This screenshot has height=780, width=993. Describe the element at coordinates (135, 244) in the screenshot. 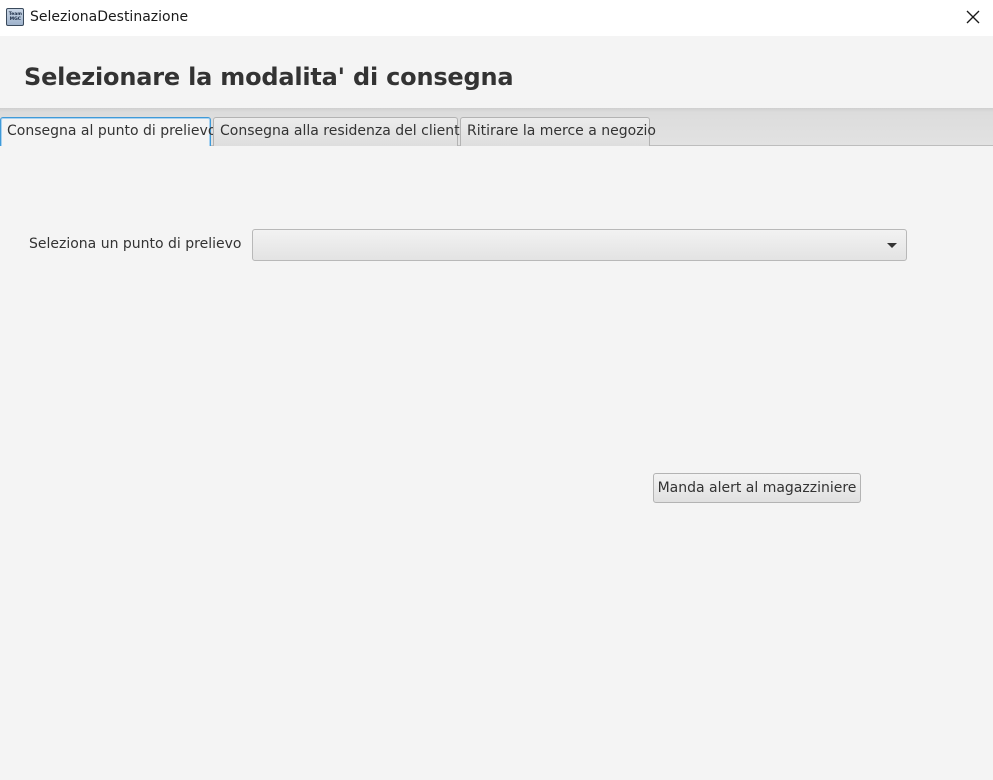

I see `pickup-point-label: Seleziona un punto di prelievo` at that location.